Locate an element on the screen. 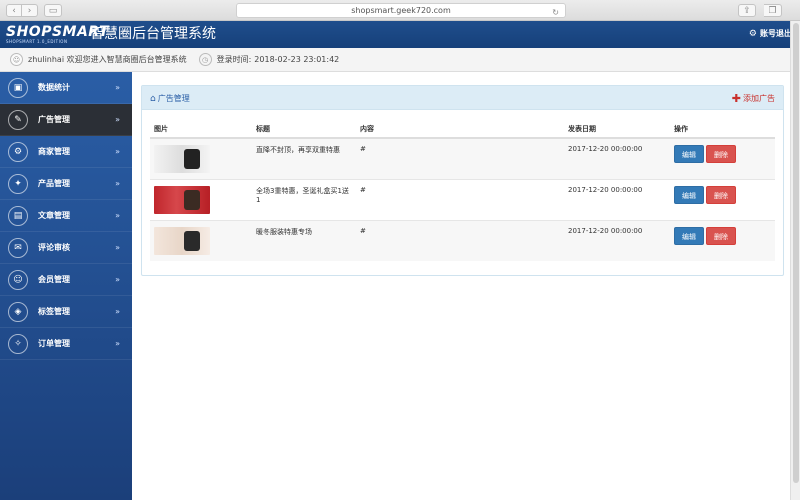 The width and height of the screenshot is (800, 500). sidebar-item-products: ✦ 产品管理 » is located at coordinates (66, 184).